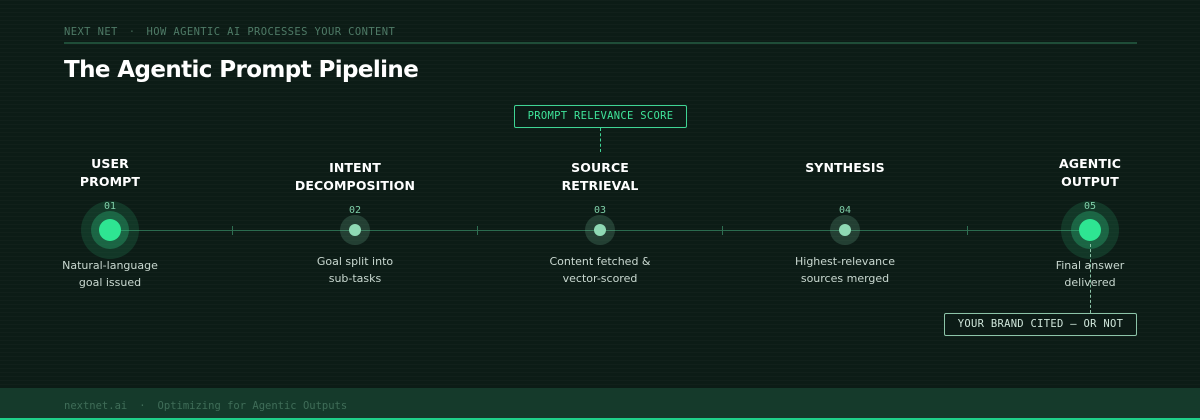  Describe the element at coordinates (600, 185) in the screenshot. I see `stage-title-line: RETRIEVAL` at that location.